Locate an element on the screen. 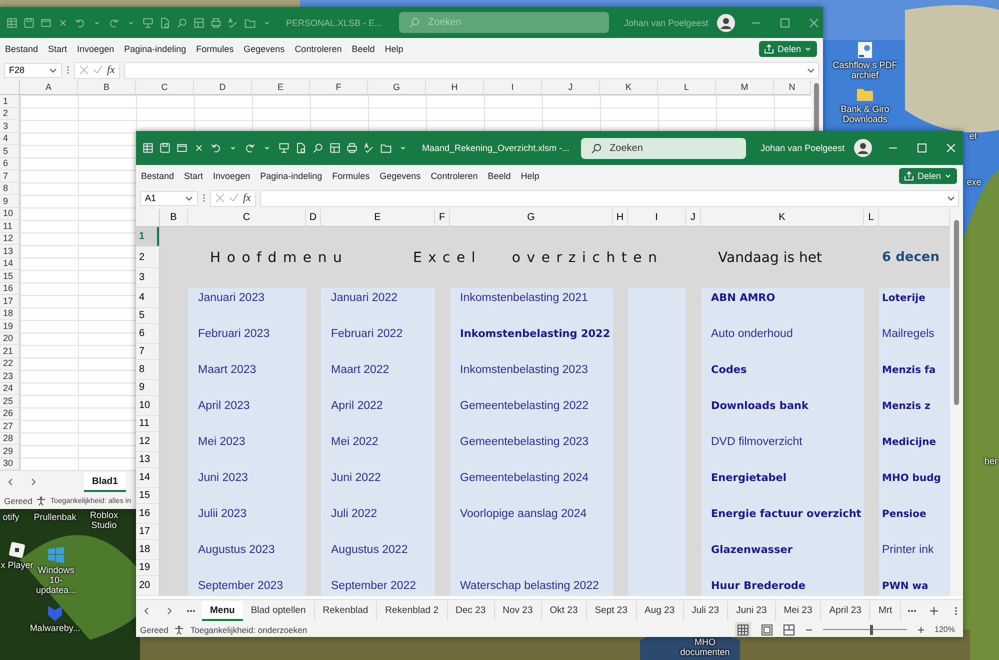 The width and height of the screenshot is (999, 660). row-header: 12 is located at coordinates (148, 442).